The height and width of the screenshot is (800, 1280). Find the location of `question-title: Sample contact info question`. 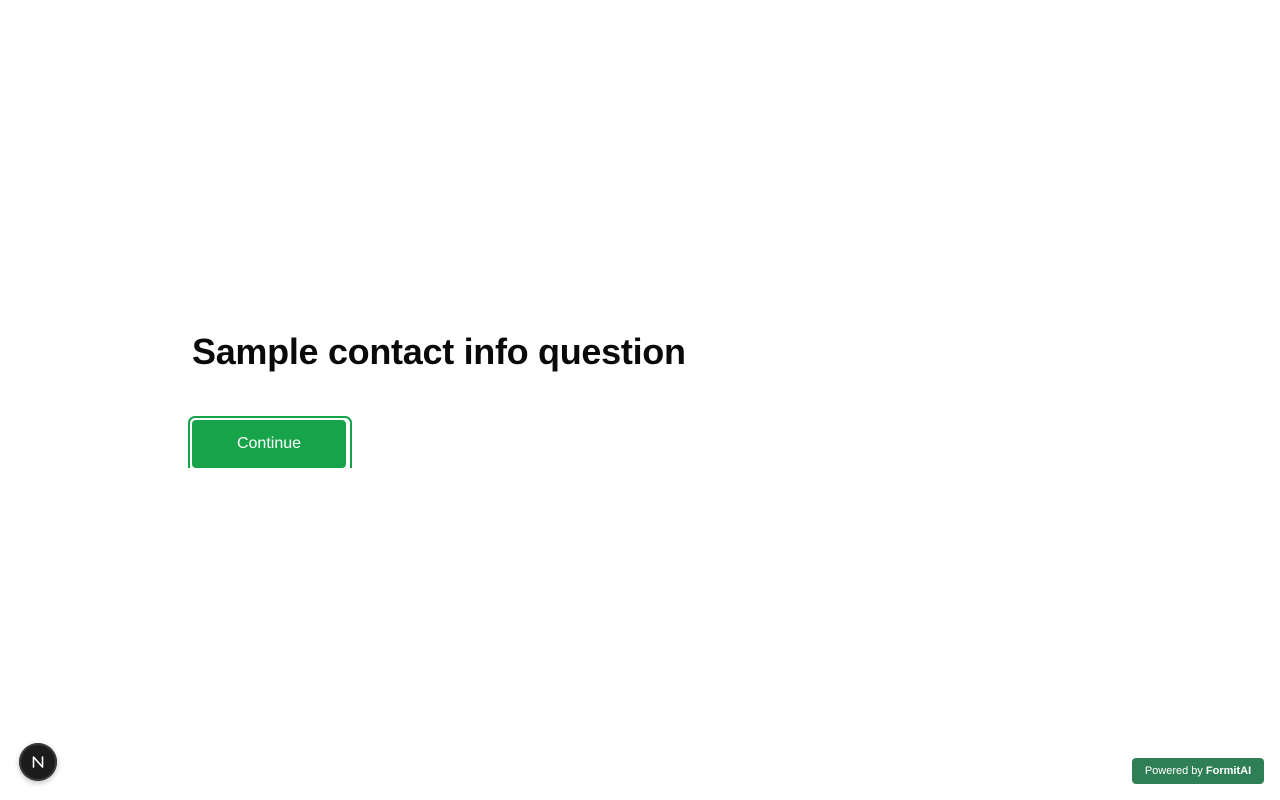

question-title: Sample contact info question is located at coordinates (439, 351).